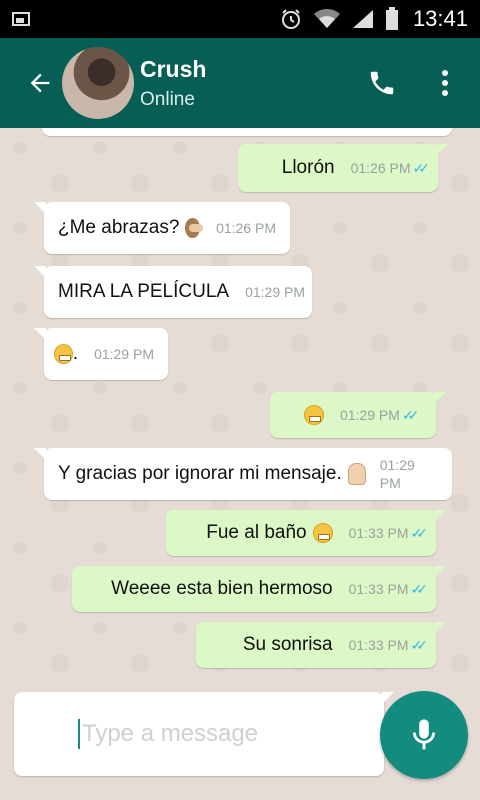 The height and width of the screenshot is (800, 480). I want to click on microphone-icon, so click(424, 734).